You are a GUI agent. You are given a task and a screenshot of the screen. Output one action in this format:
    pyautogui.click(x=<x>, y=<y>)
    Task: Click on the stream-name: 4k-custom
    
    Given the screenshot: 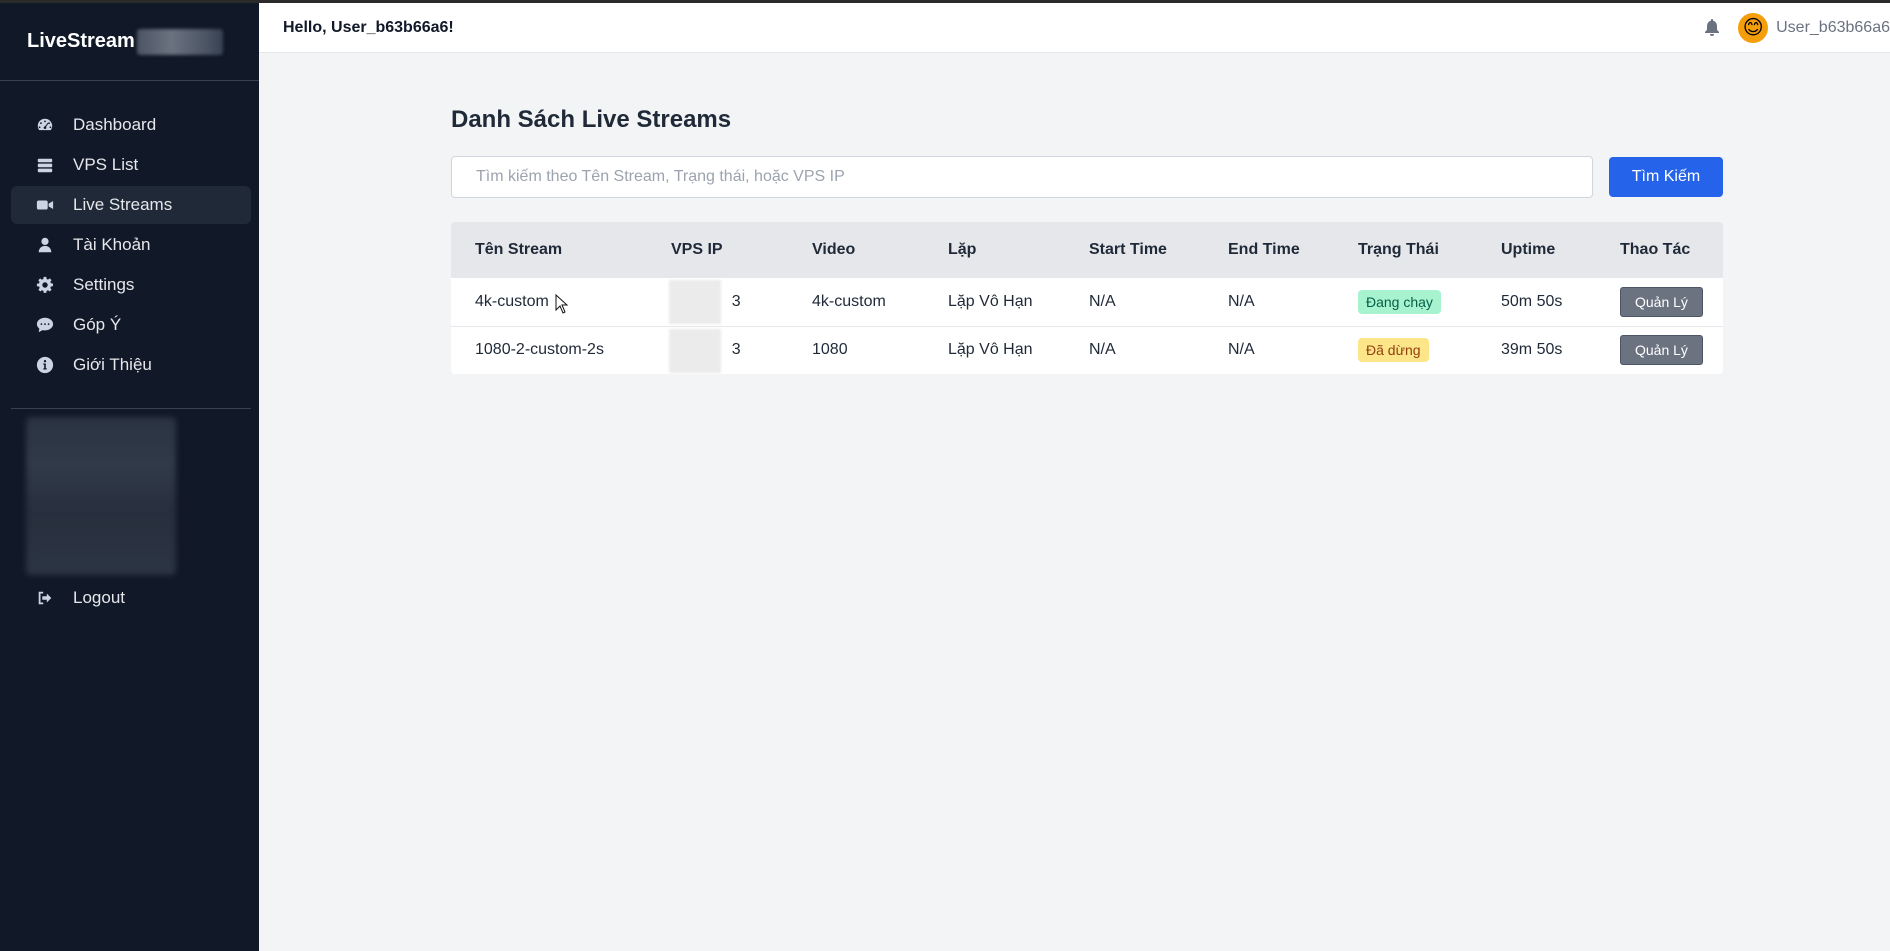 What is the action you would take?
    pyautogui.click(x=549, y=302)
    